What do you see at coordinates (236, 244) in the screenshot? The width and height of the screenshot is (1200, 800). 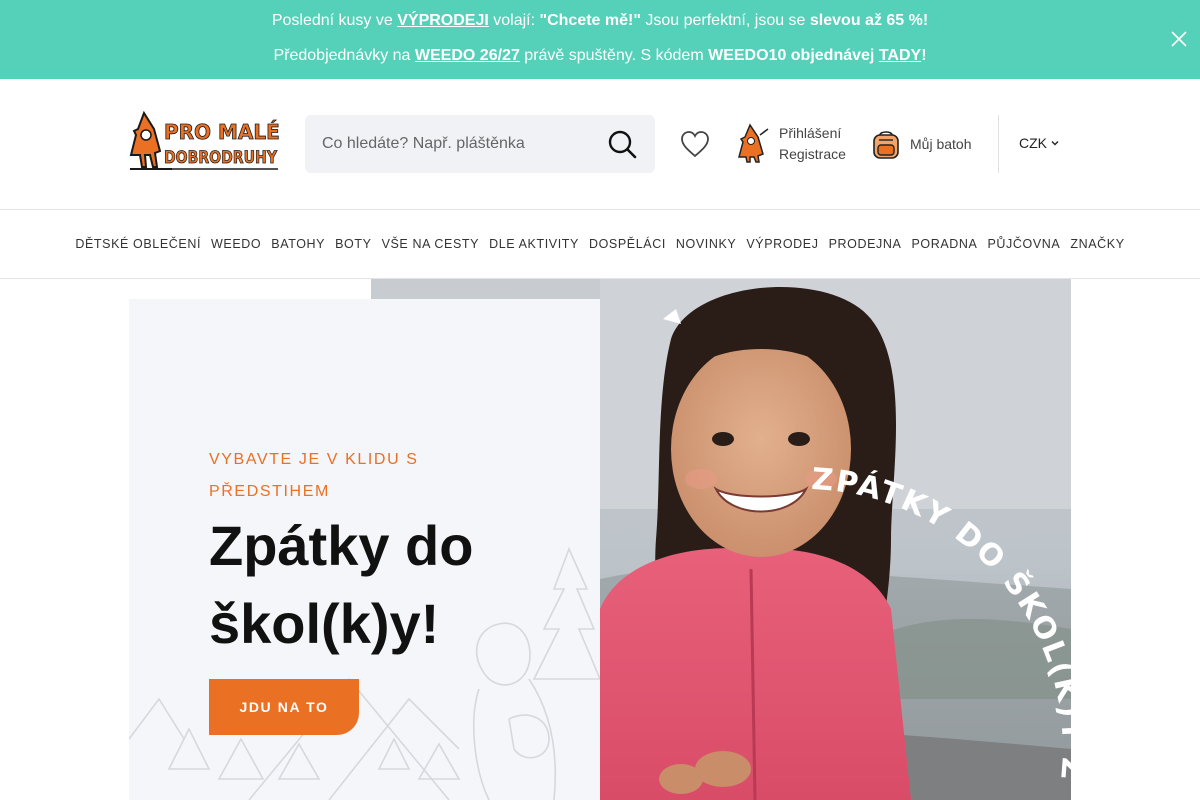 I see `nav-item: WEEDO` at bounding box center [236, 244].